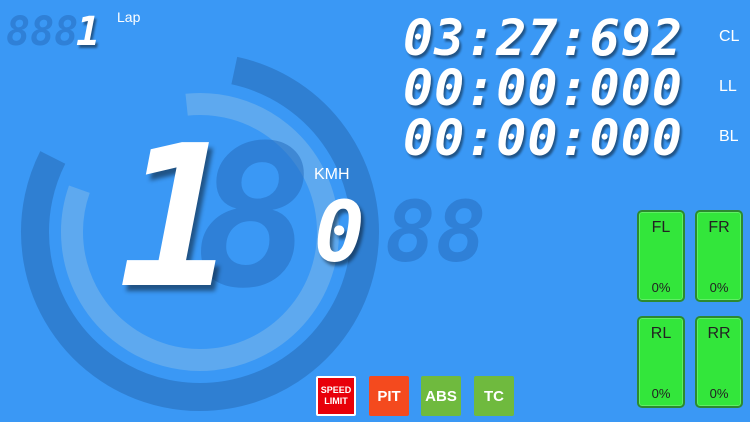 The image size is (750, 422). I want to click on tire-label: RL, so click(661, 333).